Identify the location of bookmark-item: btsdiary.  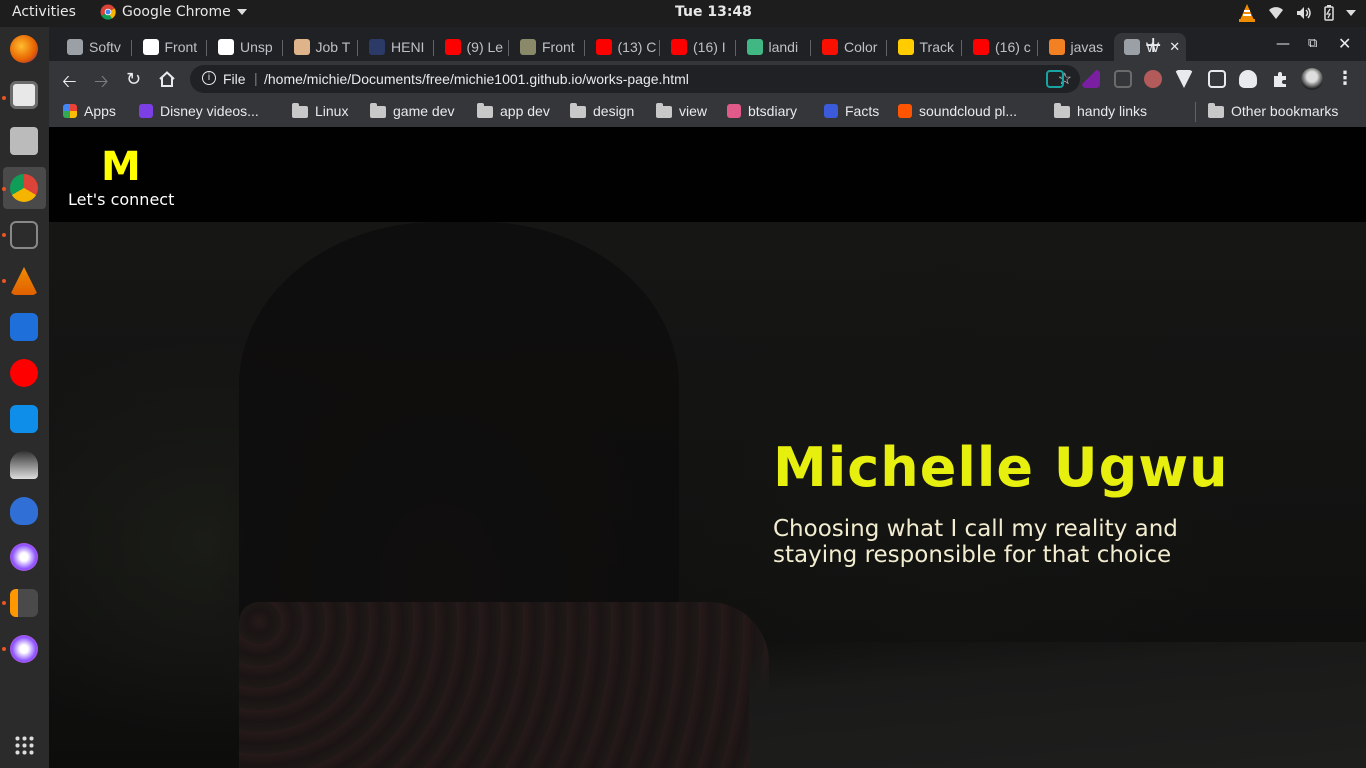
(762, 111).